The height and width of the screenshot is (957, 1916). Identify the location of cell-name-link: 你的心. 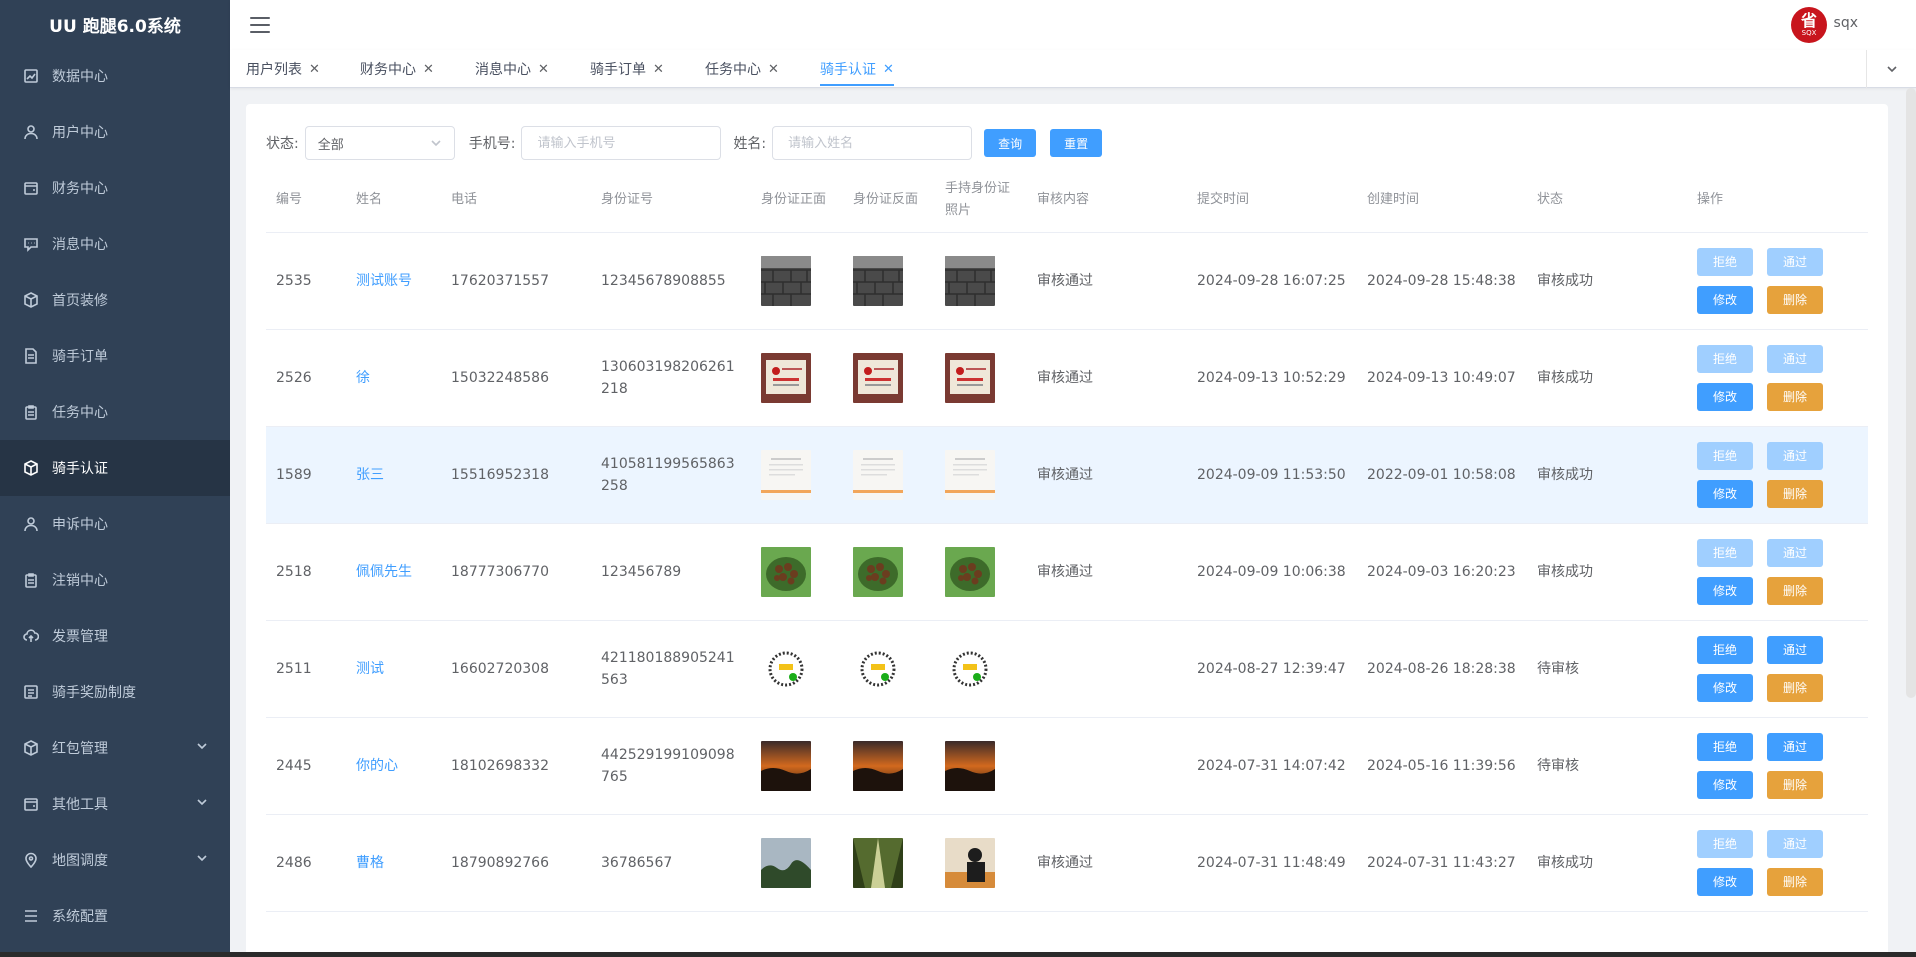
(393, 766).